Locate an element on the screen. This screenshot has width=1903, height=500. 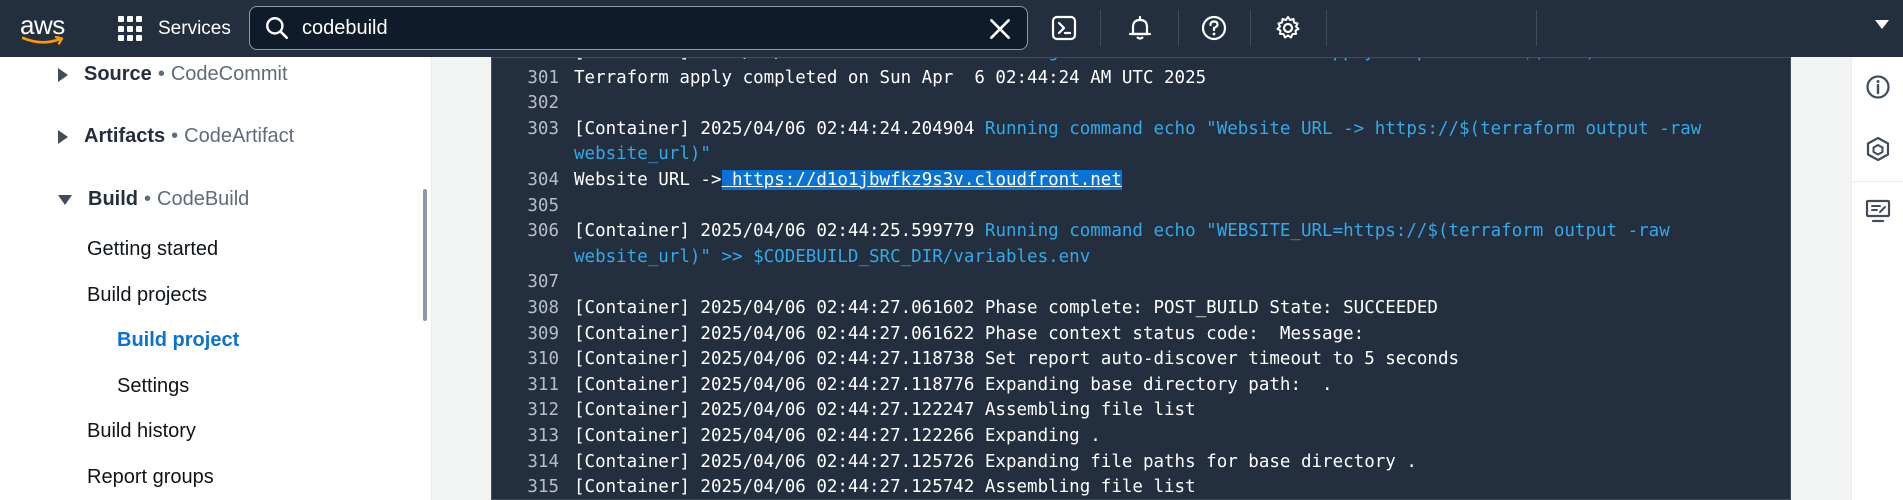
log-line-number: 310 is located at coordinates (543, 359).